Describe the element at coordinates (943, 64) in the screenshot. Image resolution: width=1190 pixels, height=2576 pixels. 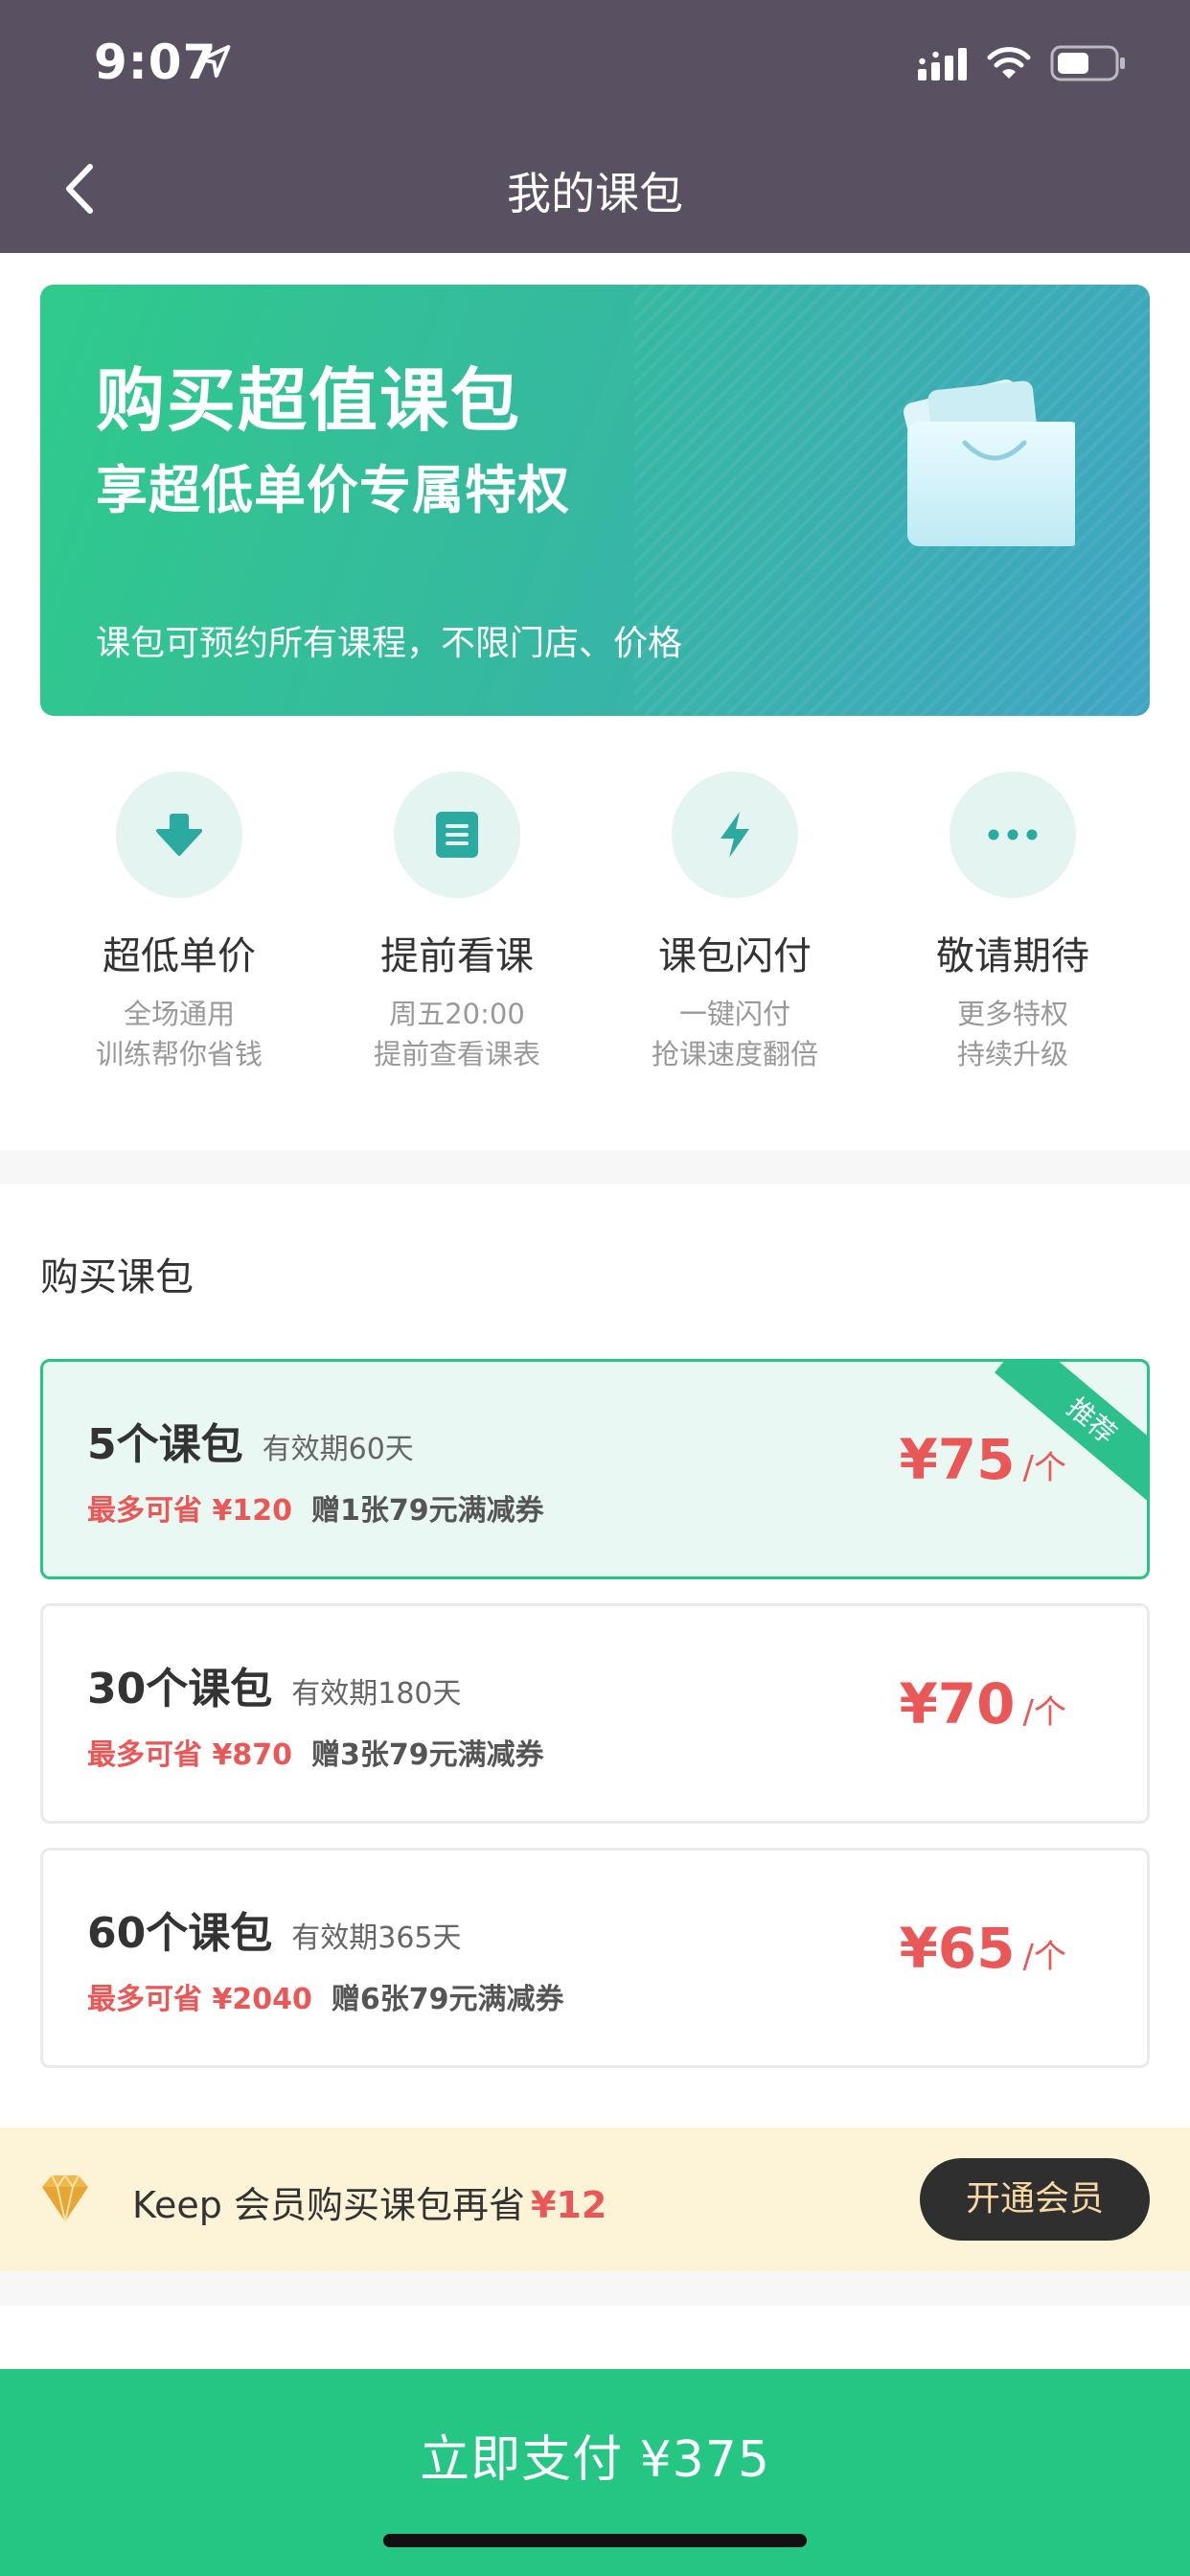
I see `signal-icon` at that location.